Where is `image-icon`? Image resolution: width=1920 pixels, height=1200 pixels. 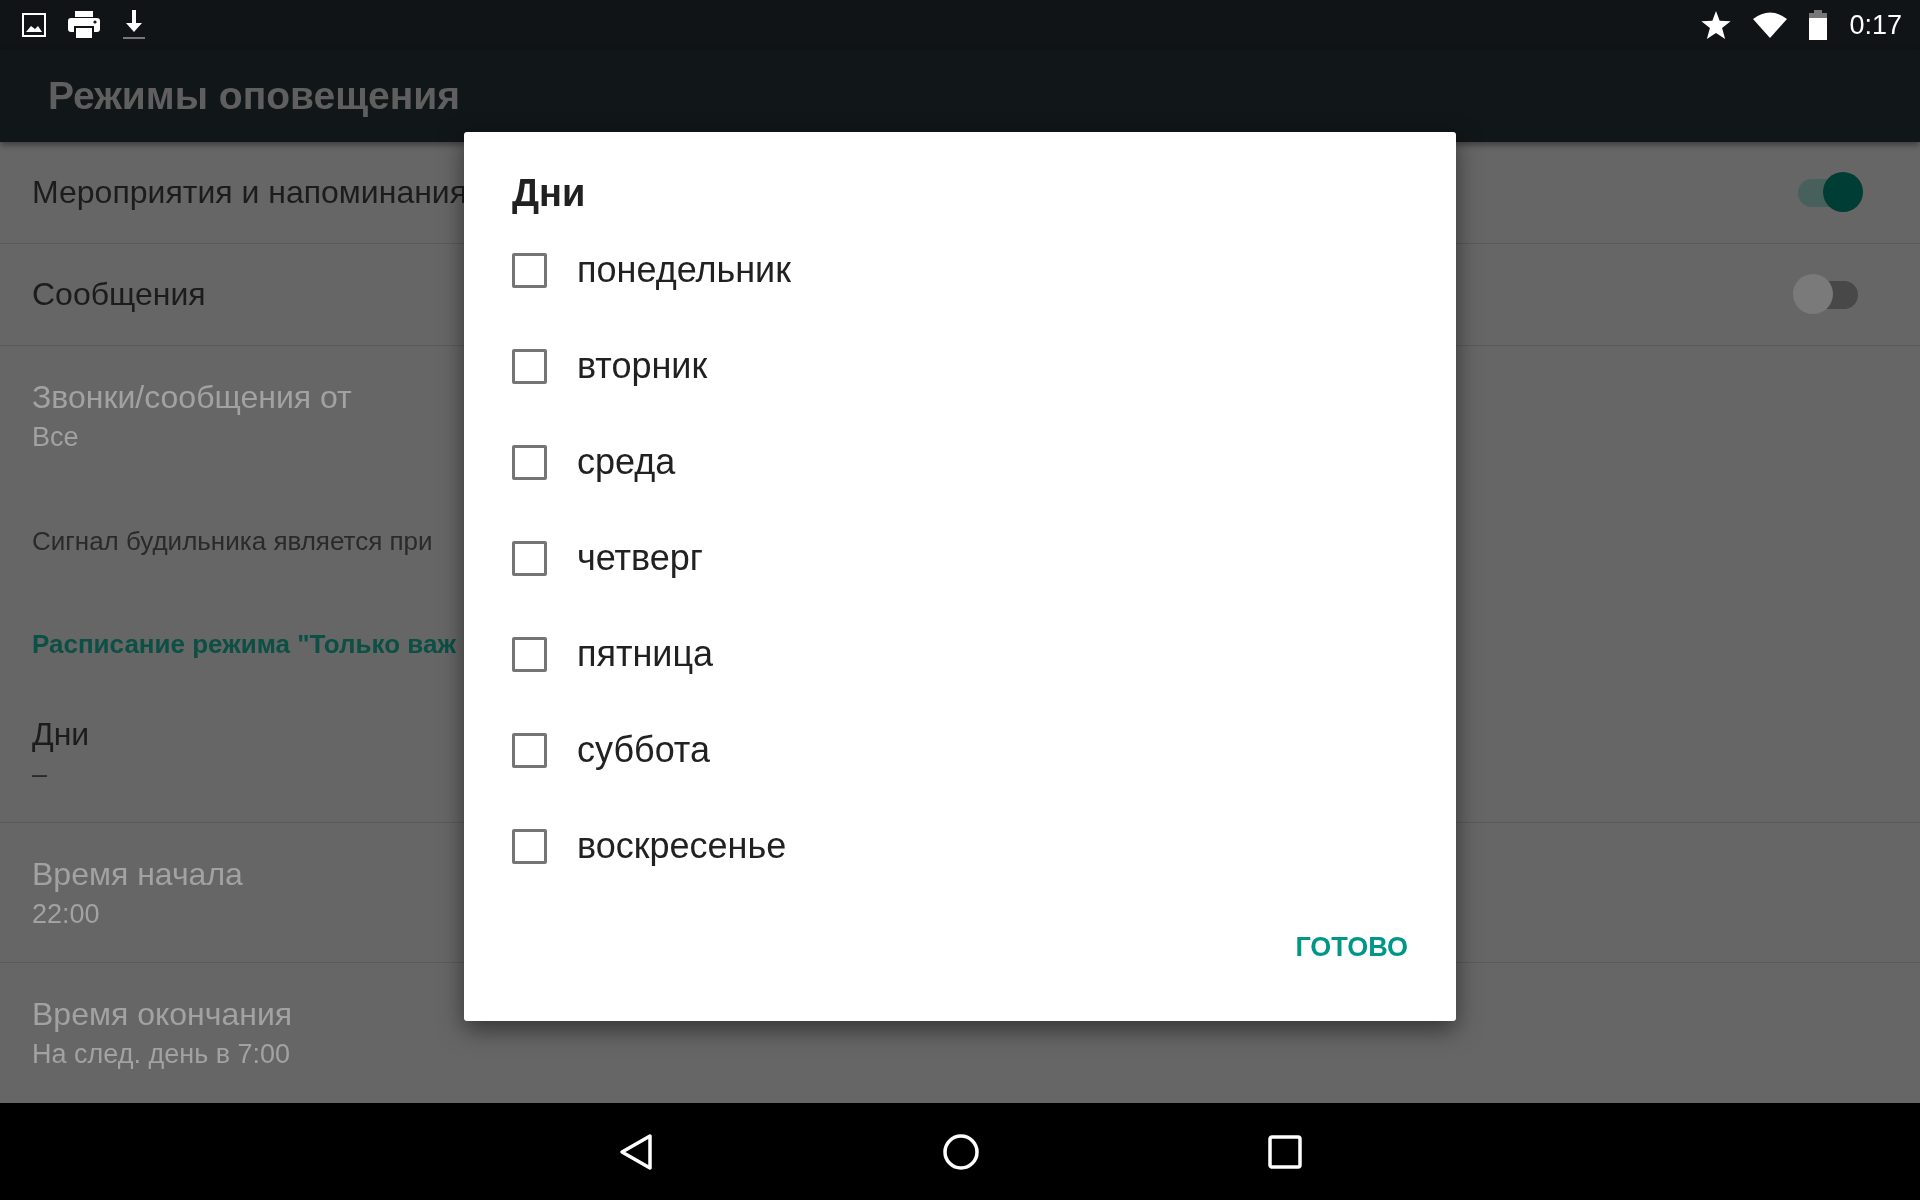 image-icon is located at coordinates (34, 25).